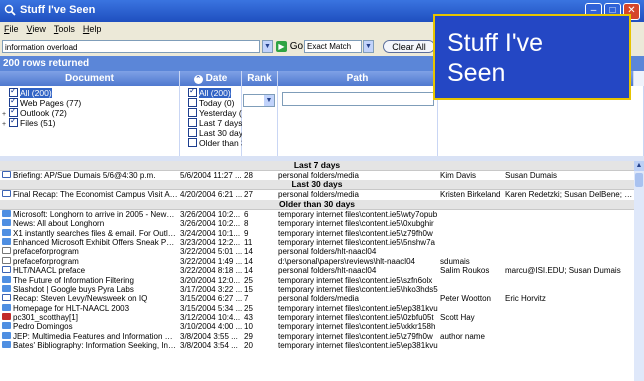 This screenshot has width=644, height=381. I want to click on search-input: information overload, so click(131, 46).